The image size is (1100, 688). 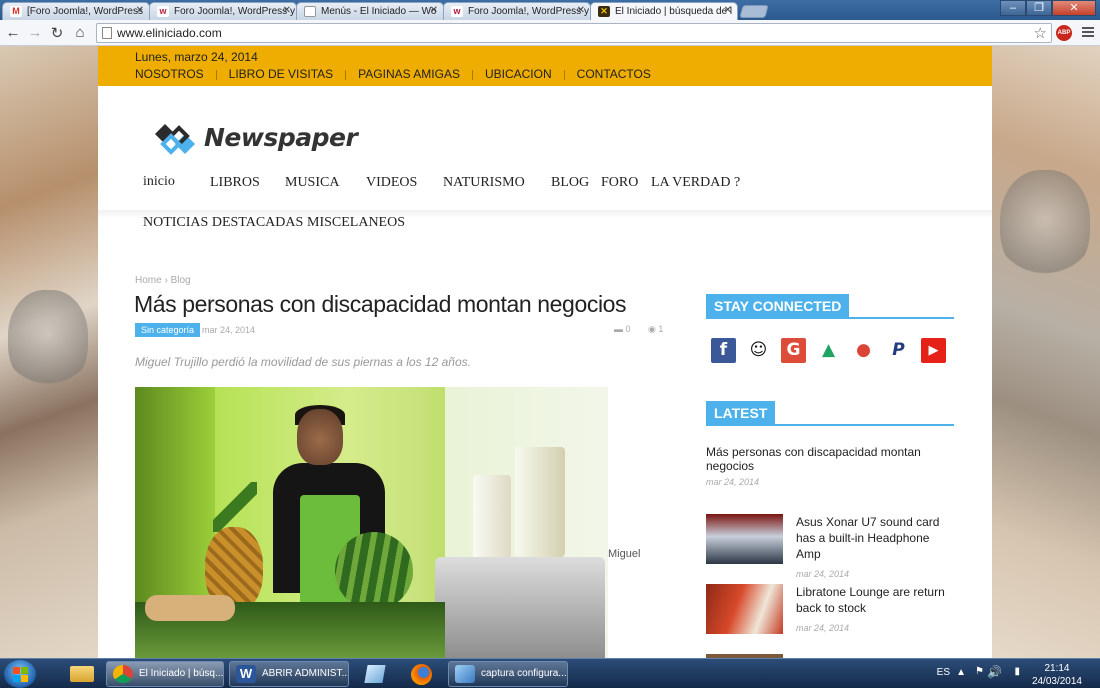 What do you see at coordinates (754, 11) in the screenshot?
I see `new-tab-button` at bounding box center [754, 11].